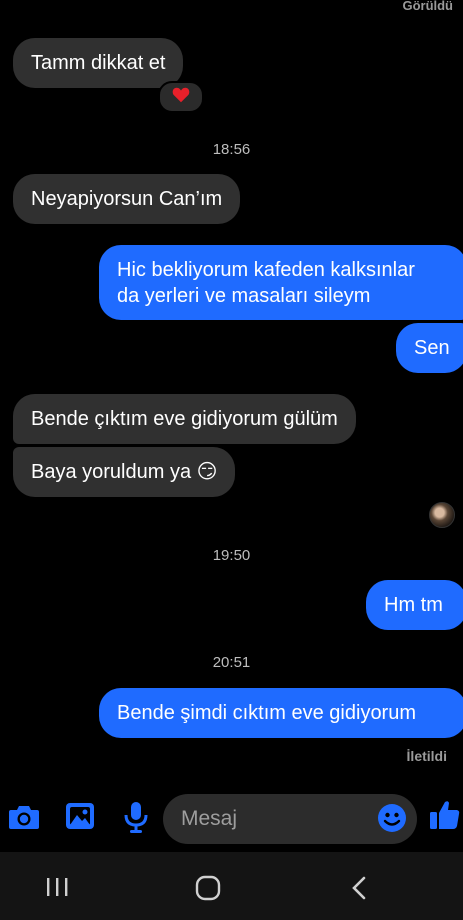 The height and width of the screenshot is (920, 463). I want to click on incoming-message: Baya yoruldum ya 😏, so click(124, 472).